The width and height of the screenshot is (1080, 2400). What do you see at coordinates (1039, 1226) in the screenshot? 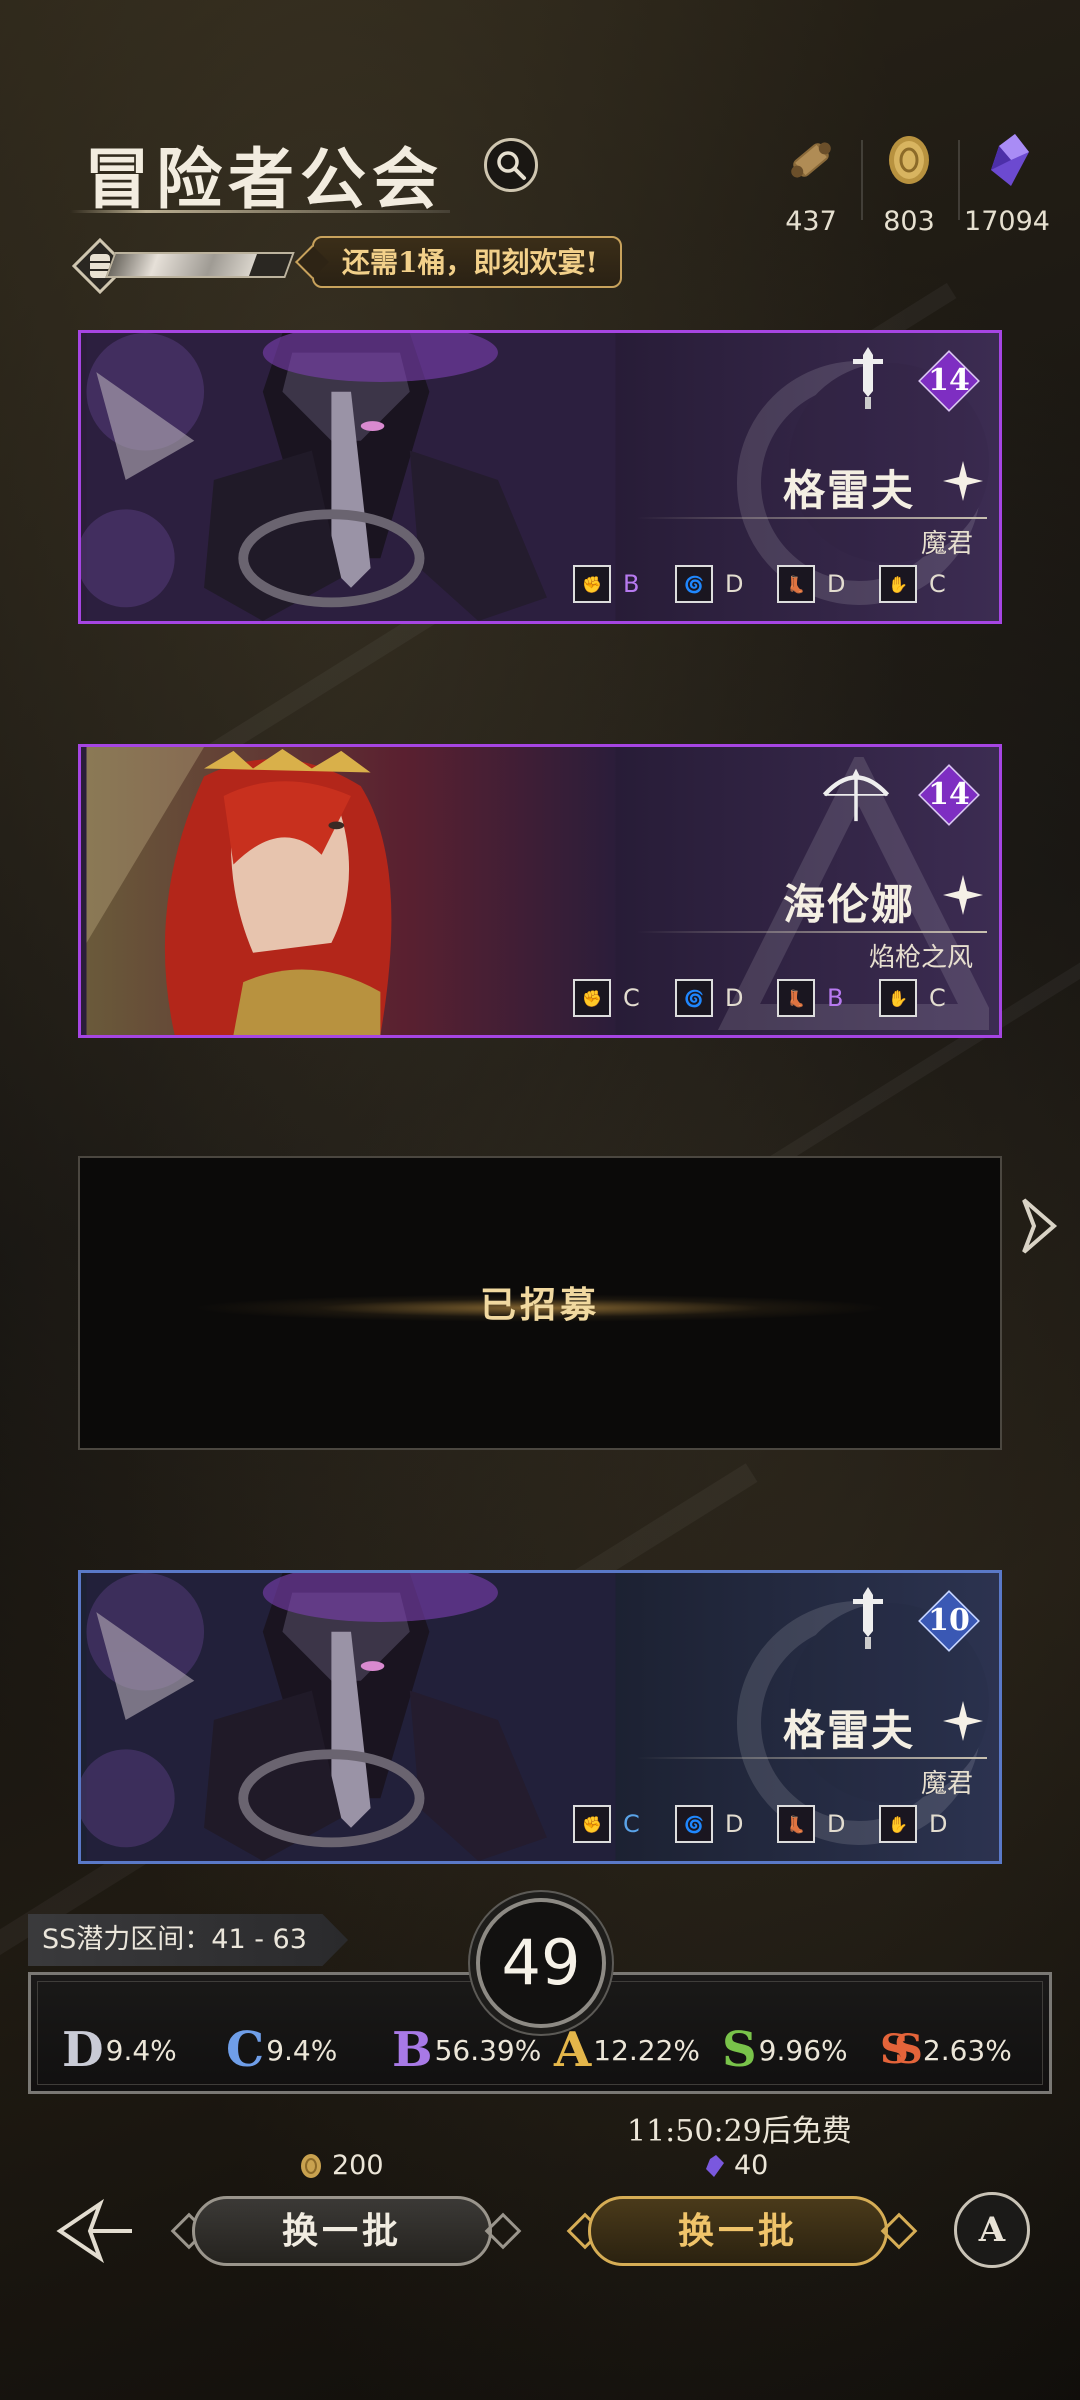
I see `next-page-arrow-icon` at bounding box center [1039, 1226].